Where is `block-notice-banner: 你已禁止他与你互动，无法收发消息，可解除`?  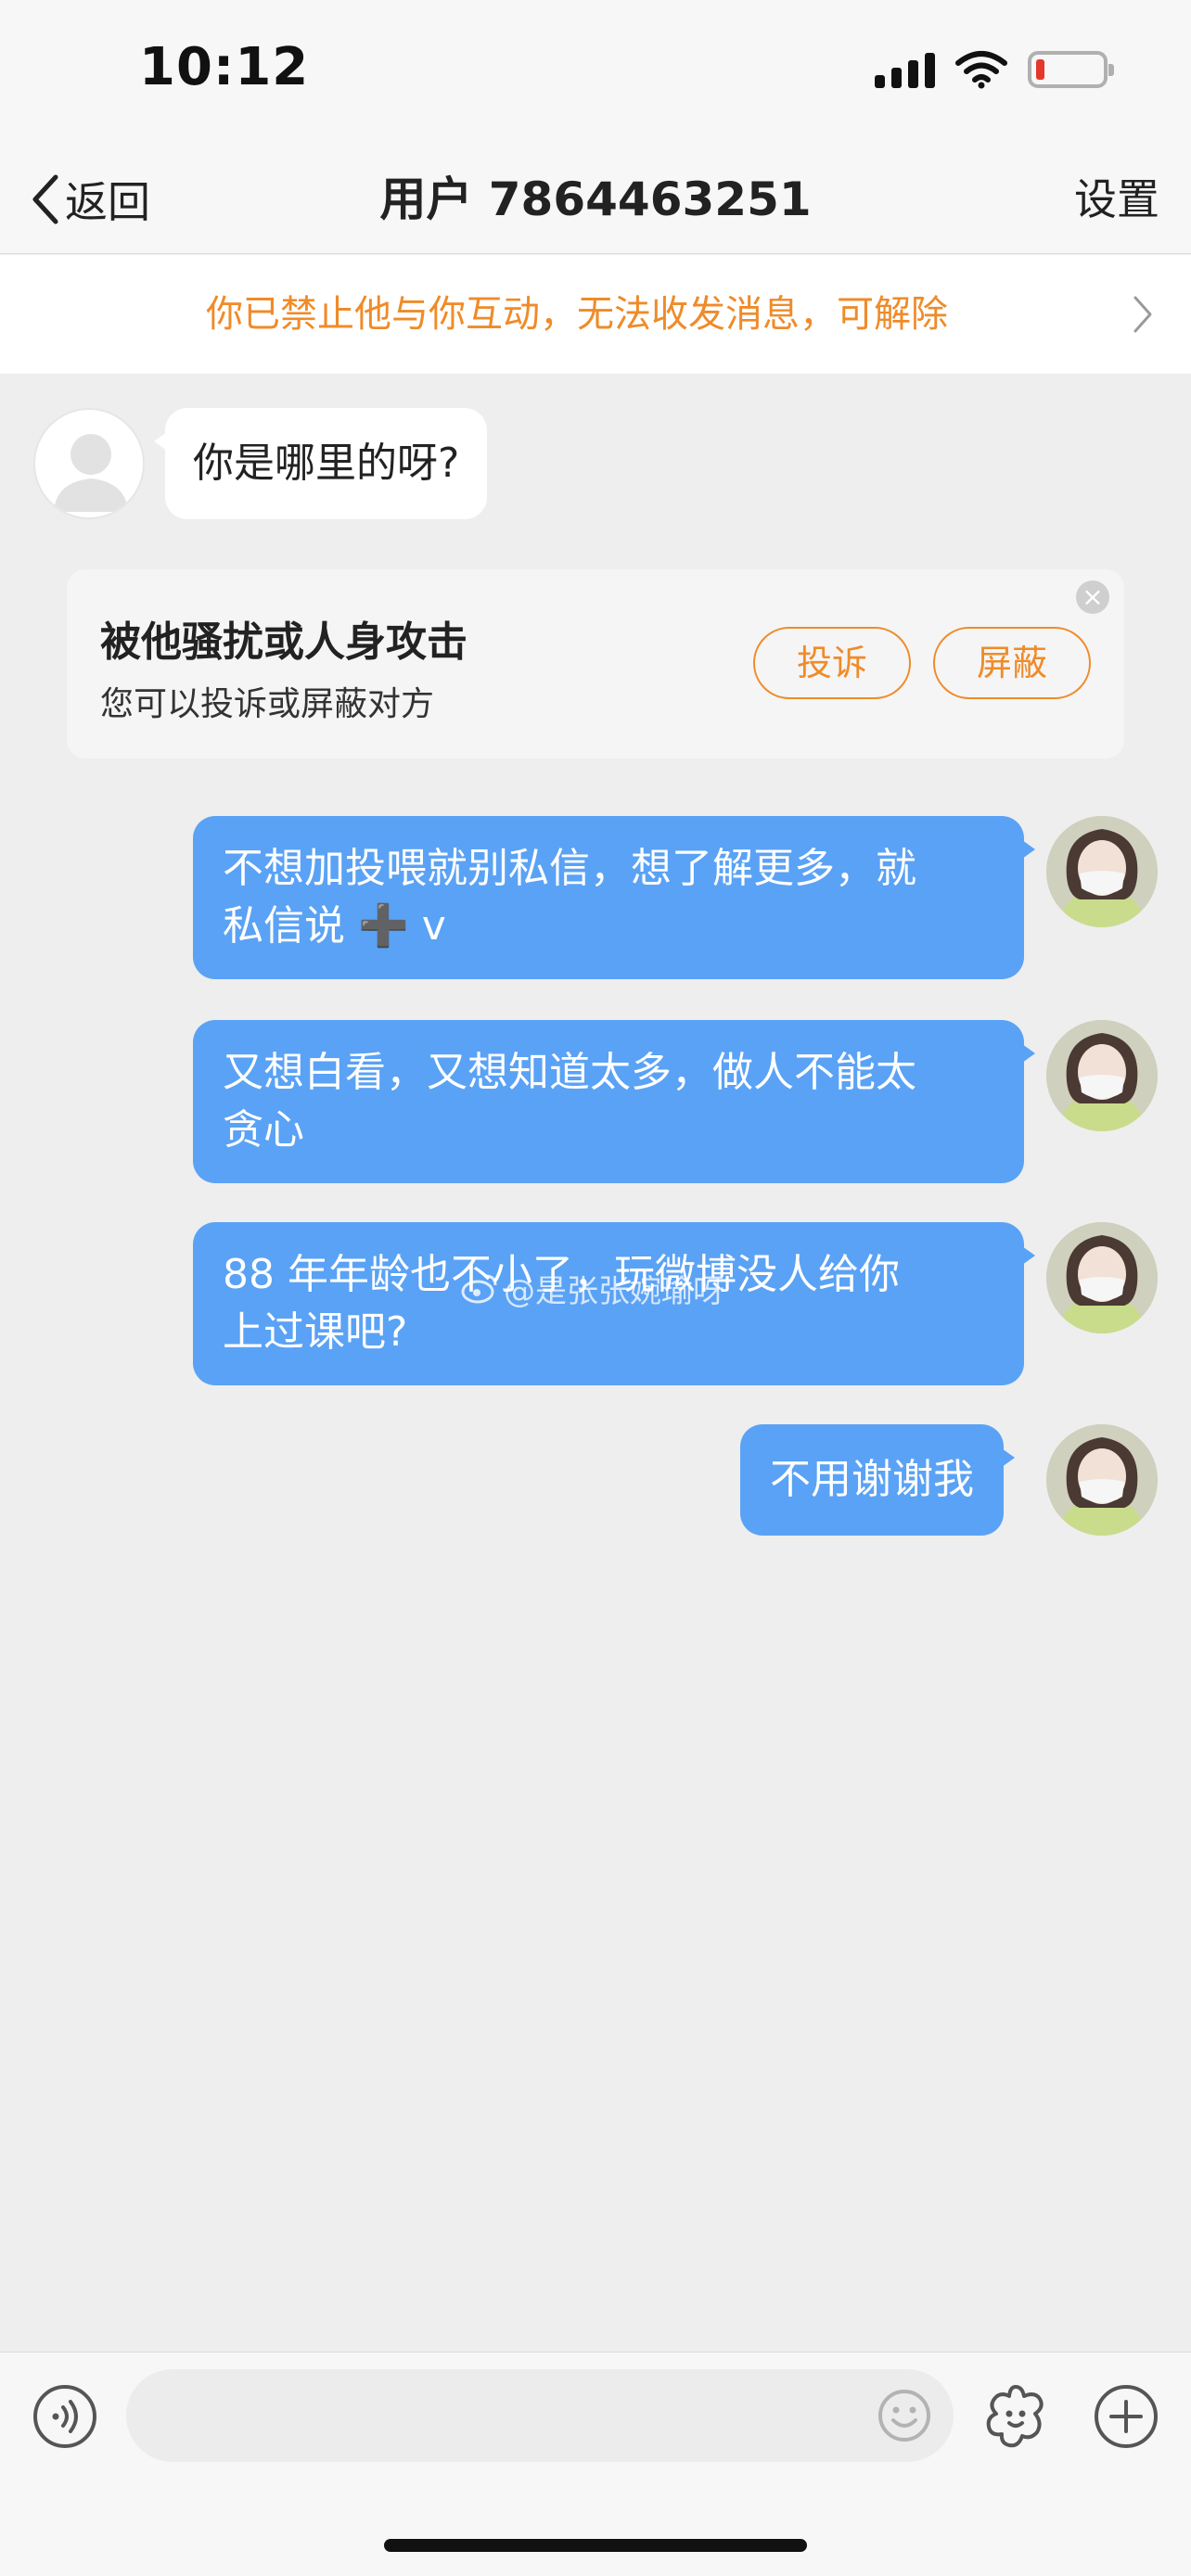 block-notice-banner: 你已禁止他与你互动，无法收发消息，可解除 is located at coordinates (595, 314).